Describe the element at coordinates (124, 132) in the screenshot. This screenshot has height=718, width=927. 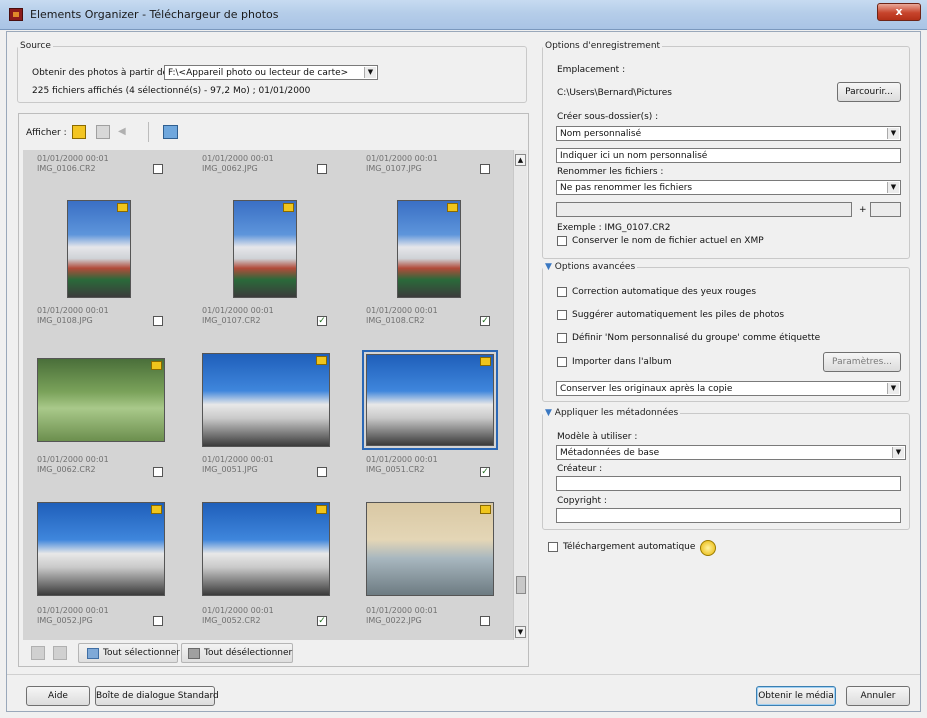
I see `audio-filter-icon: ◀` at that location.